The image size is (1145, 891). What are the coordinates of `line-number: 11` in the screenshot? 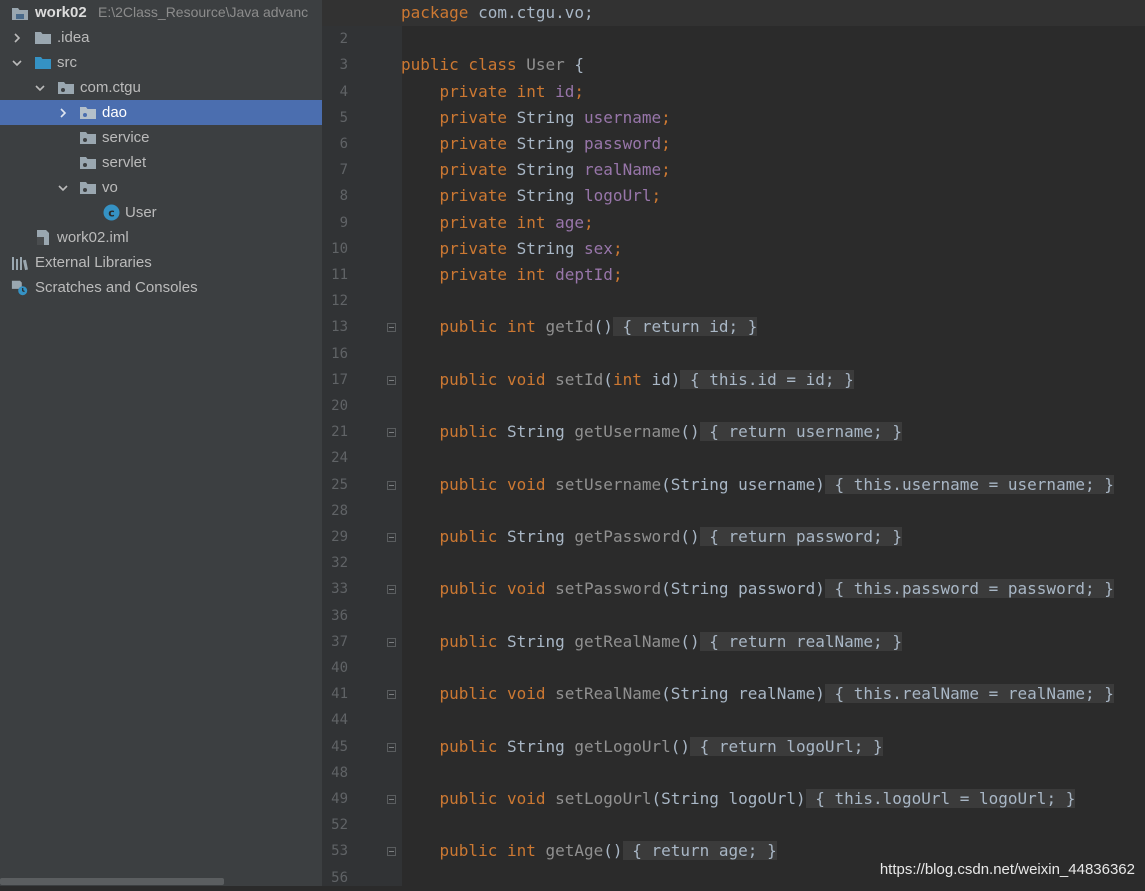 It's located at (335, 275).